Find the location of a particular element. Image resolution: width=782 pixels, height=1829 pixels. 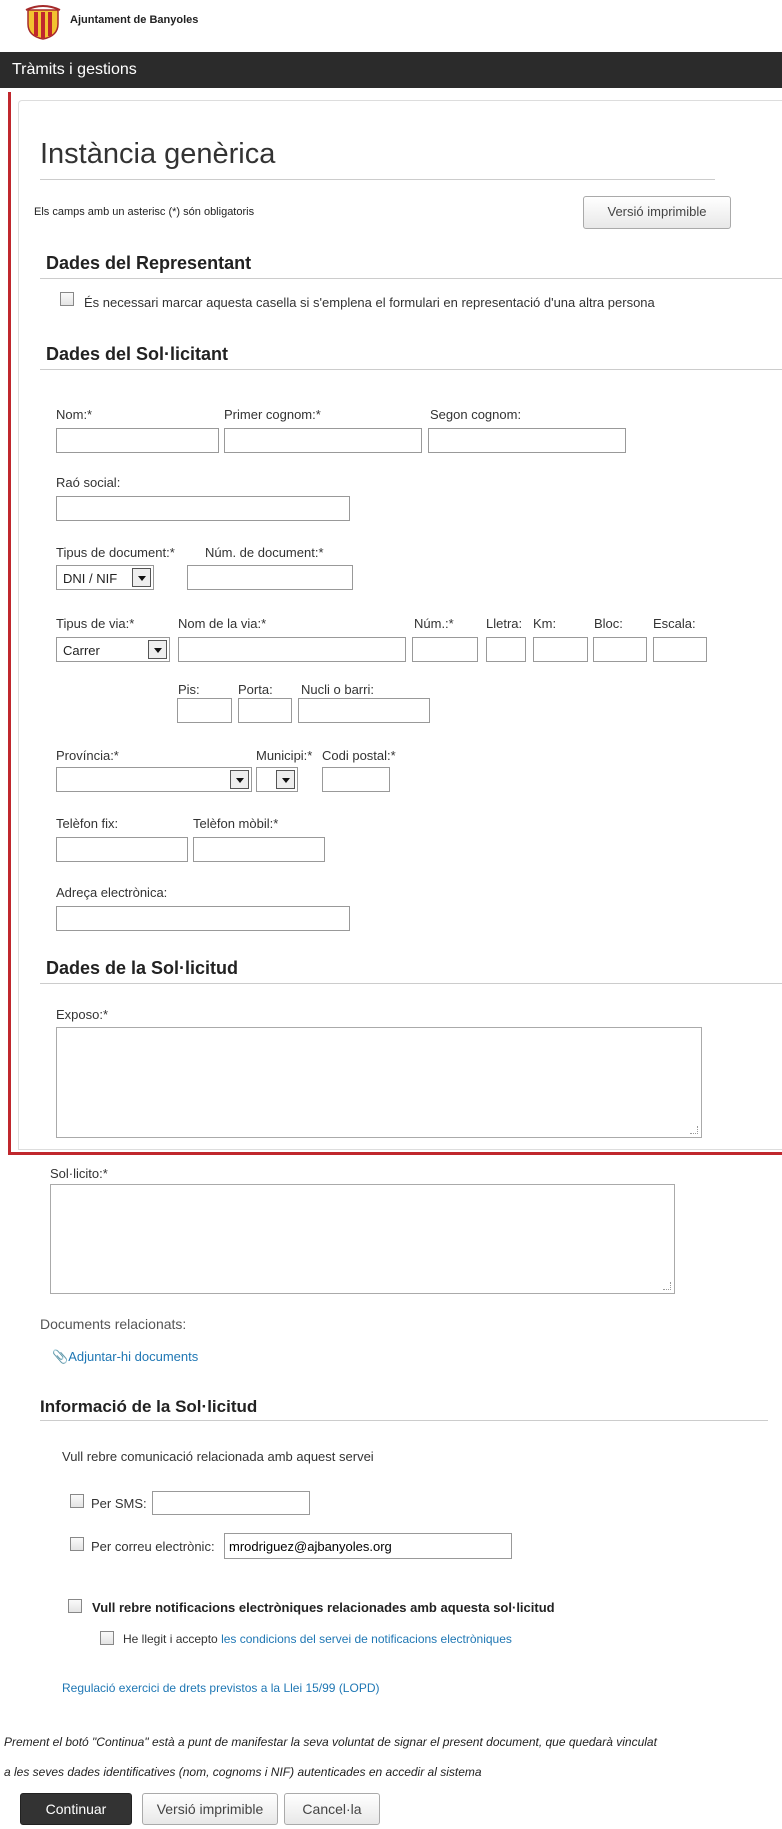

sms-label: Per SMS: is located at coordinates (119, 1503).